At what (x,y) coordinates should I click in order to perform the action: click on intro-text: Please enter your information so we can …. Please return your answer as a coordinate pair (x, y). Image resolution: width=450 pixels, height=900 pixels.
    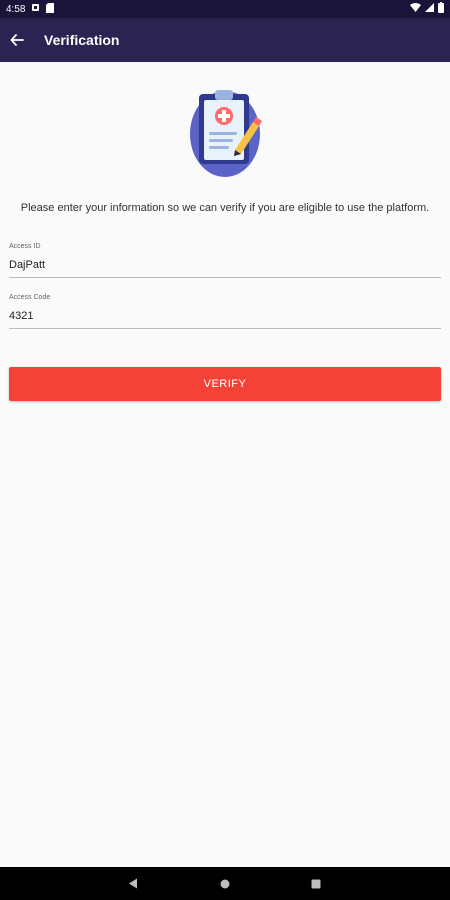
    Looking at the image, I should click on (225, 208).